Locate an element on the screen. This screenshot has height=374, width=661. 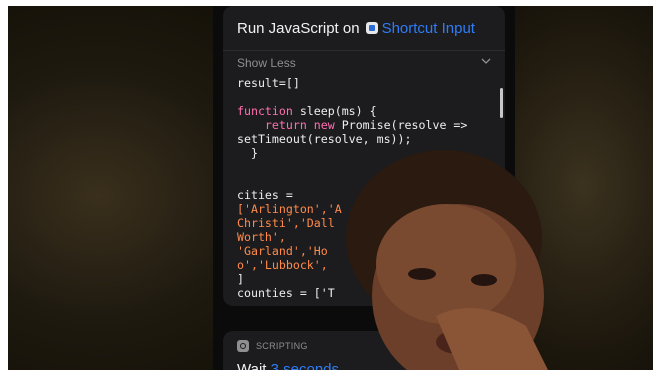
show-less-toggle: Show Less is located at coordinates (266, 63).